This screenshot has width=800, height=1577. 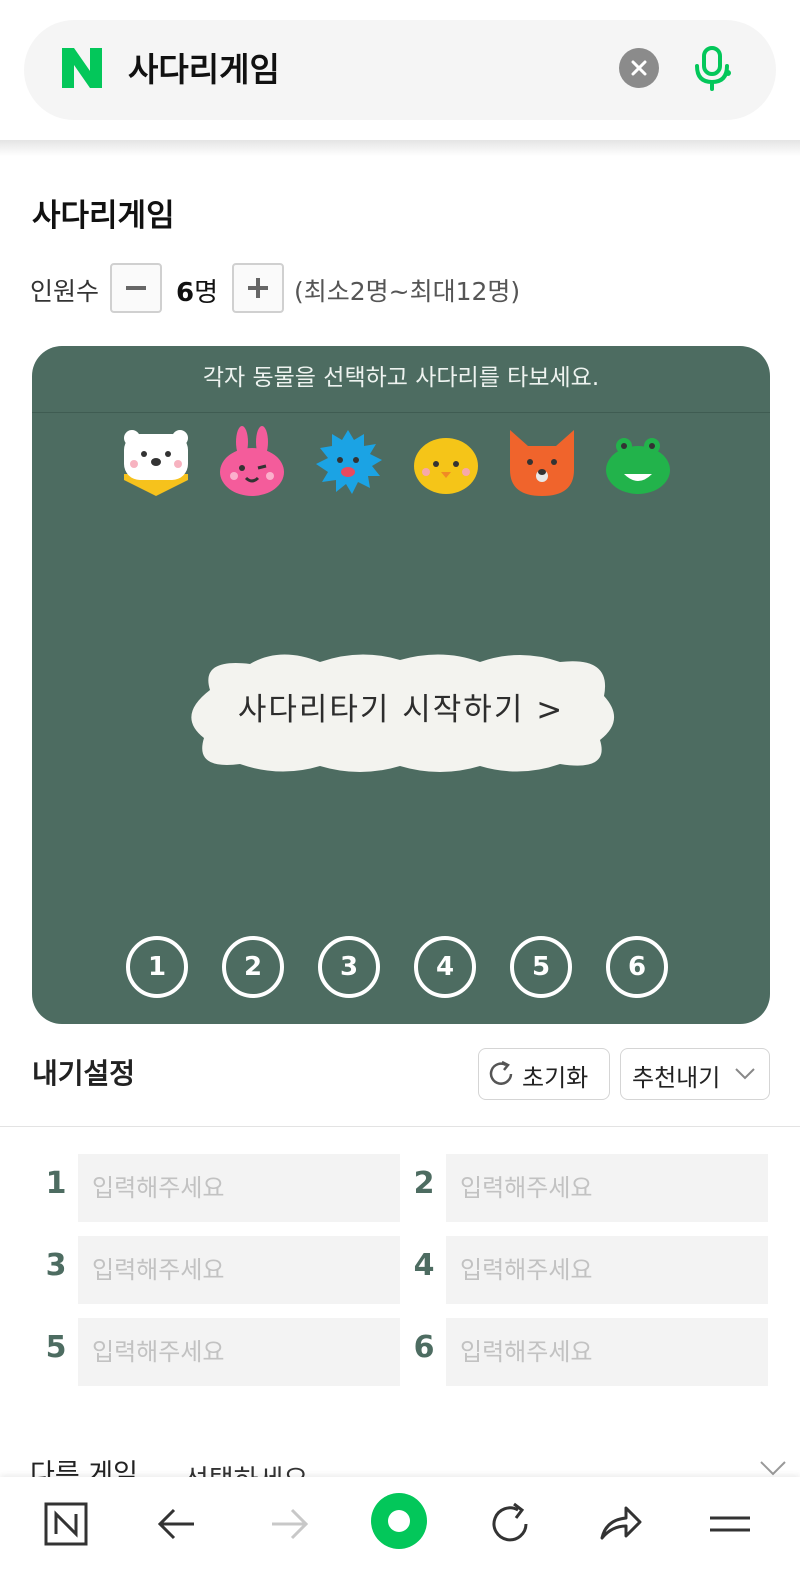 What do you see at coordinates (401, 379) in the screenshot?
I see `board-instruction: 각자 동물을 선택하고 사다리를 타보세요.` at bounding box center [401, 379].